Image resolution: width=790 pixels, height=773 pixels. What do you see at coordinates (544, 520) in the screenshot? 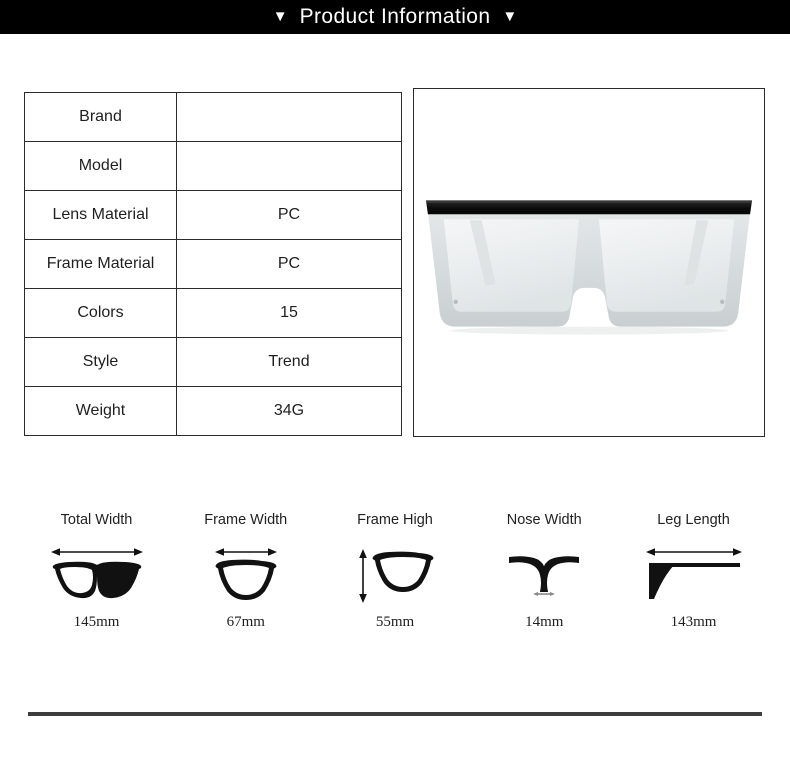
I see `measurement-label: Nose Width` at bounding box center [544, 520].